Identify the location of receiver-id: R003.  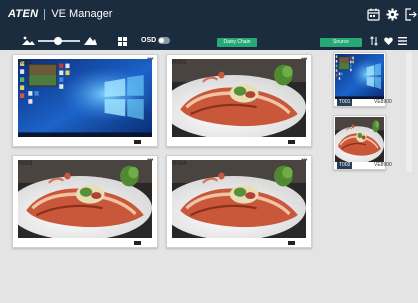
(25, 164).